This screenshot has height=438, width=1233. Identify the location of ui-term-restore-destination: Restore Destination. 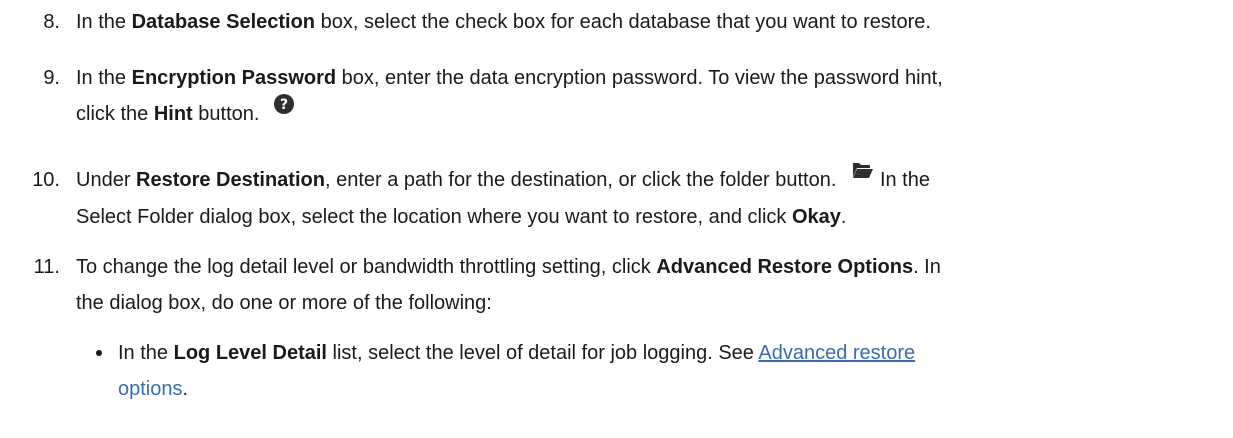
(230, 180).